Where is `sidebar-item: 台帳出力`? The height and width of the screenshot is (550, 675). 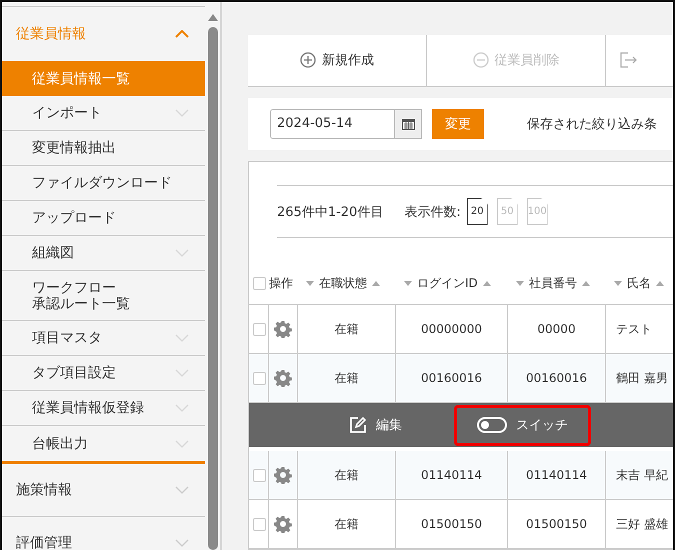
sidebar-item: 台帳出力 is located at coordinates (103, 443).